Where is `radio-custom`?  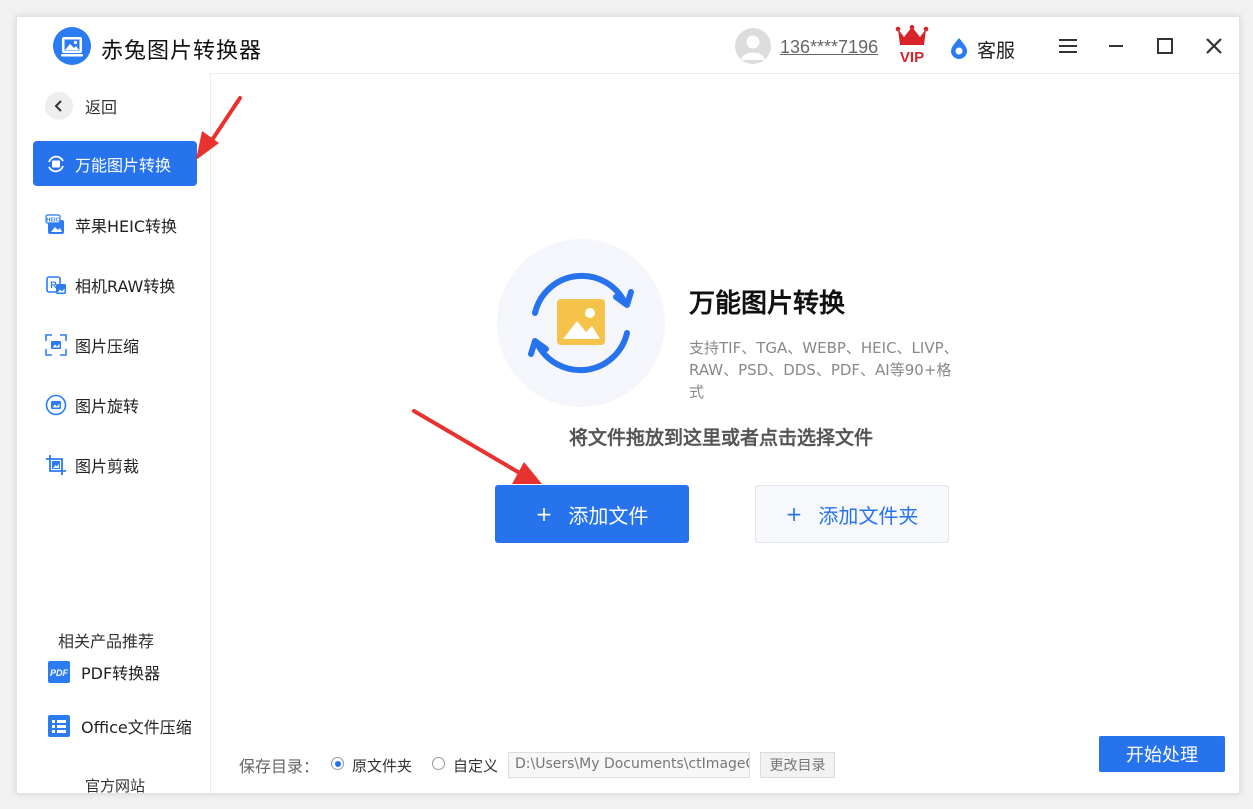
radio-custom is located at coordinates (438, 763).